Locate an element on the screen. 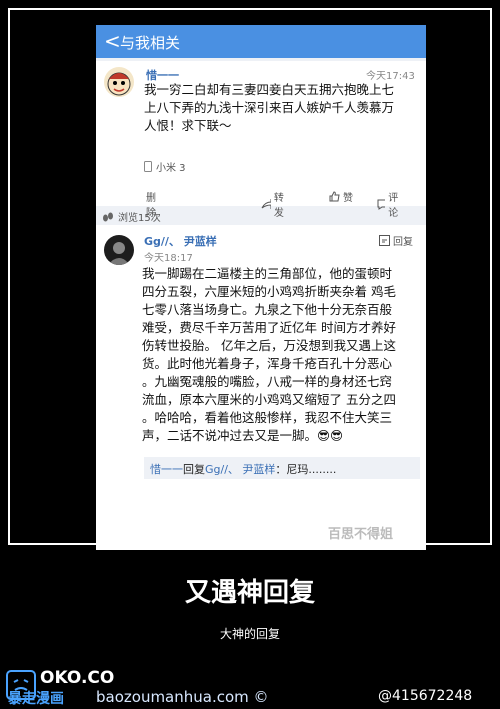  post-line: 上八下弄的九浅十深引来百人嫉妒千人羡慕万 is located at coordinates (269, 107).